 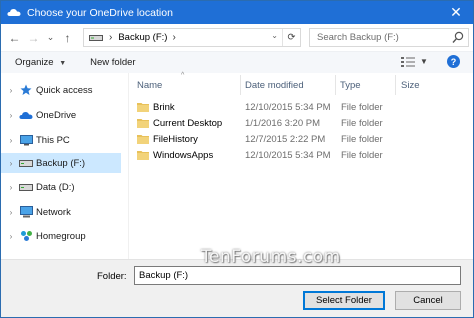 What do you see at coordinates (55, 187) in the screenshot?
I see `nav-label: Data (D:)` at bounding box center [55, 187].